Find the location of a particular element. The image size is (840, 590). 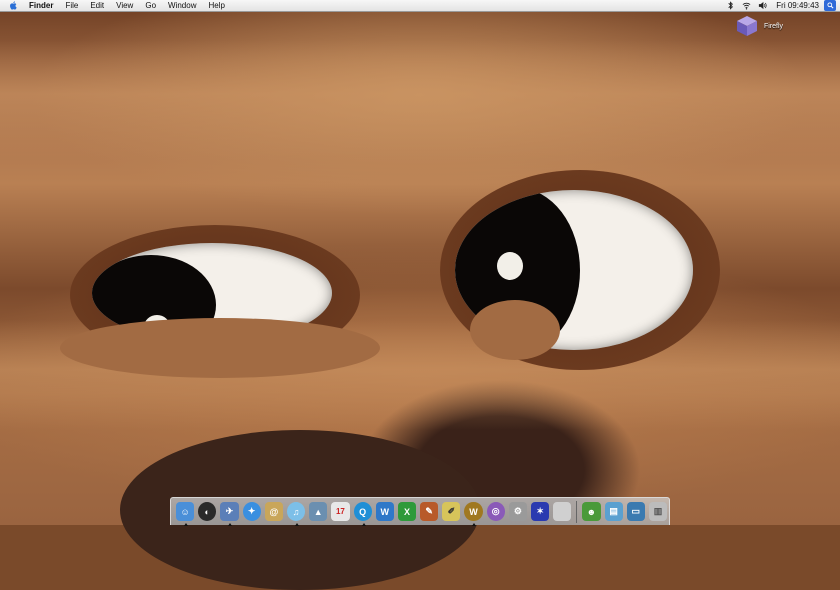

quicktime-glyph: Q is located at coordinates (363, 511).